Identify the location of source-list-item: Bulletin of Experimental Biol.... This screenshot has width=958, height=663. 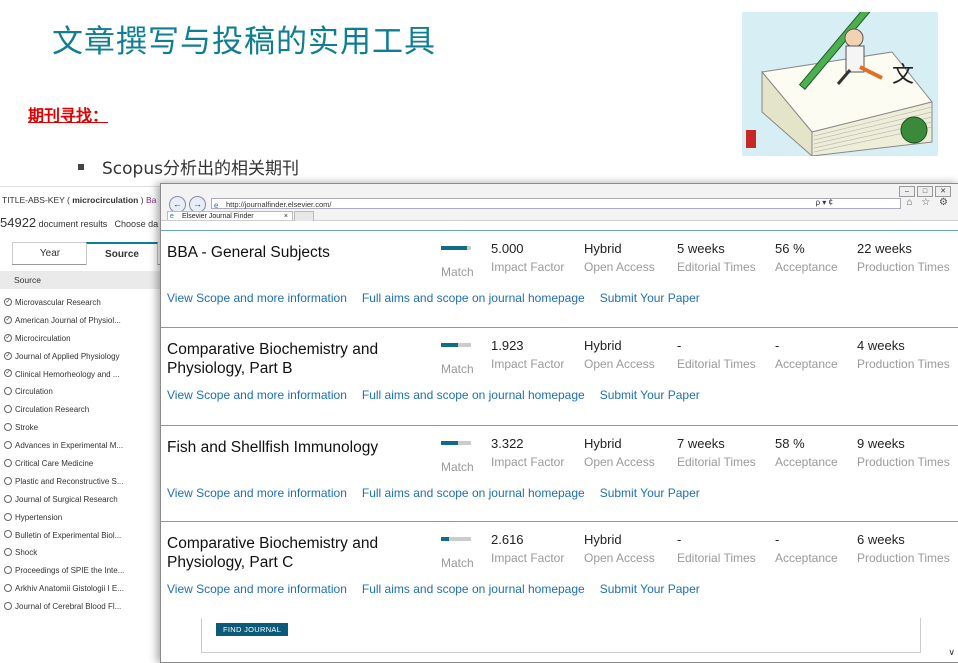
(84, 536).